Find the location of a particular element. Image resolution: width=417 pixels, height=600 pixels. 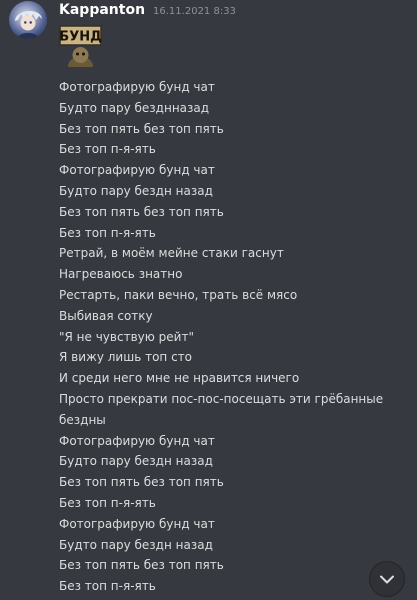

message-line: Нагреваюсь знатно is located at coordinates (121, 274).